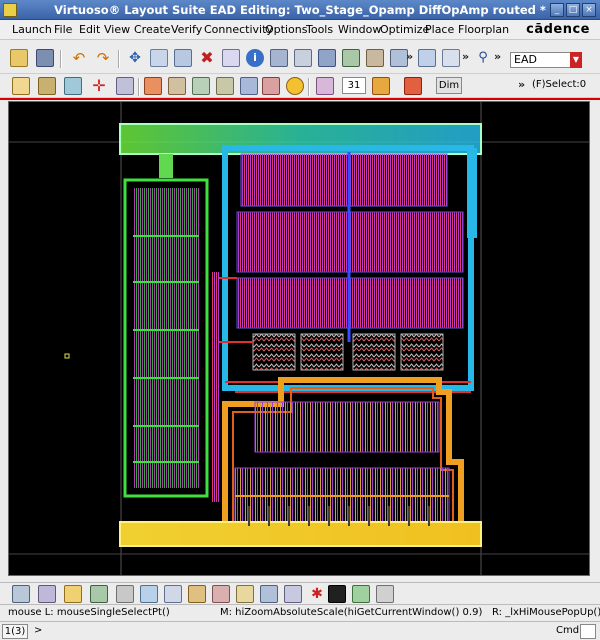 The width and height of the screenshot is (600, 640). I want to click on crosshair-icon: ✛, so click(99, 86).